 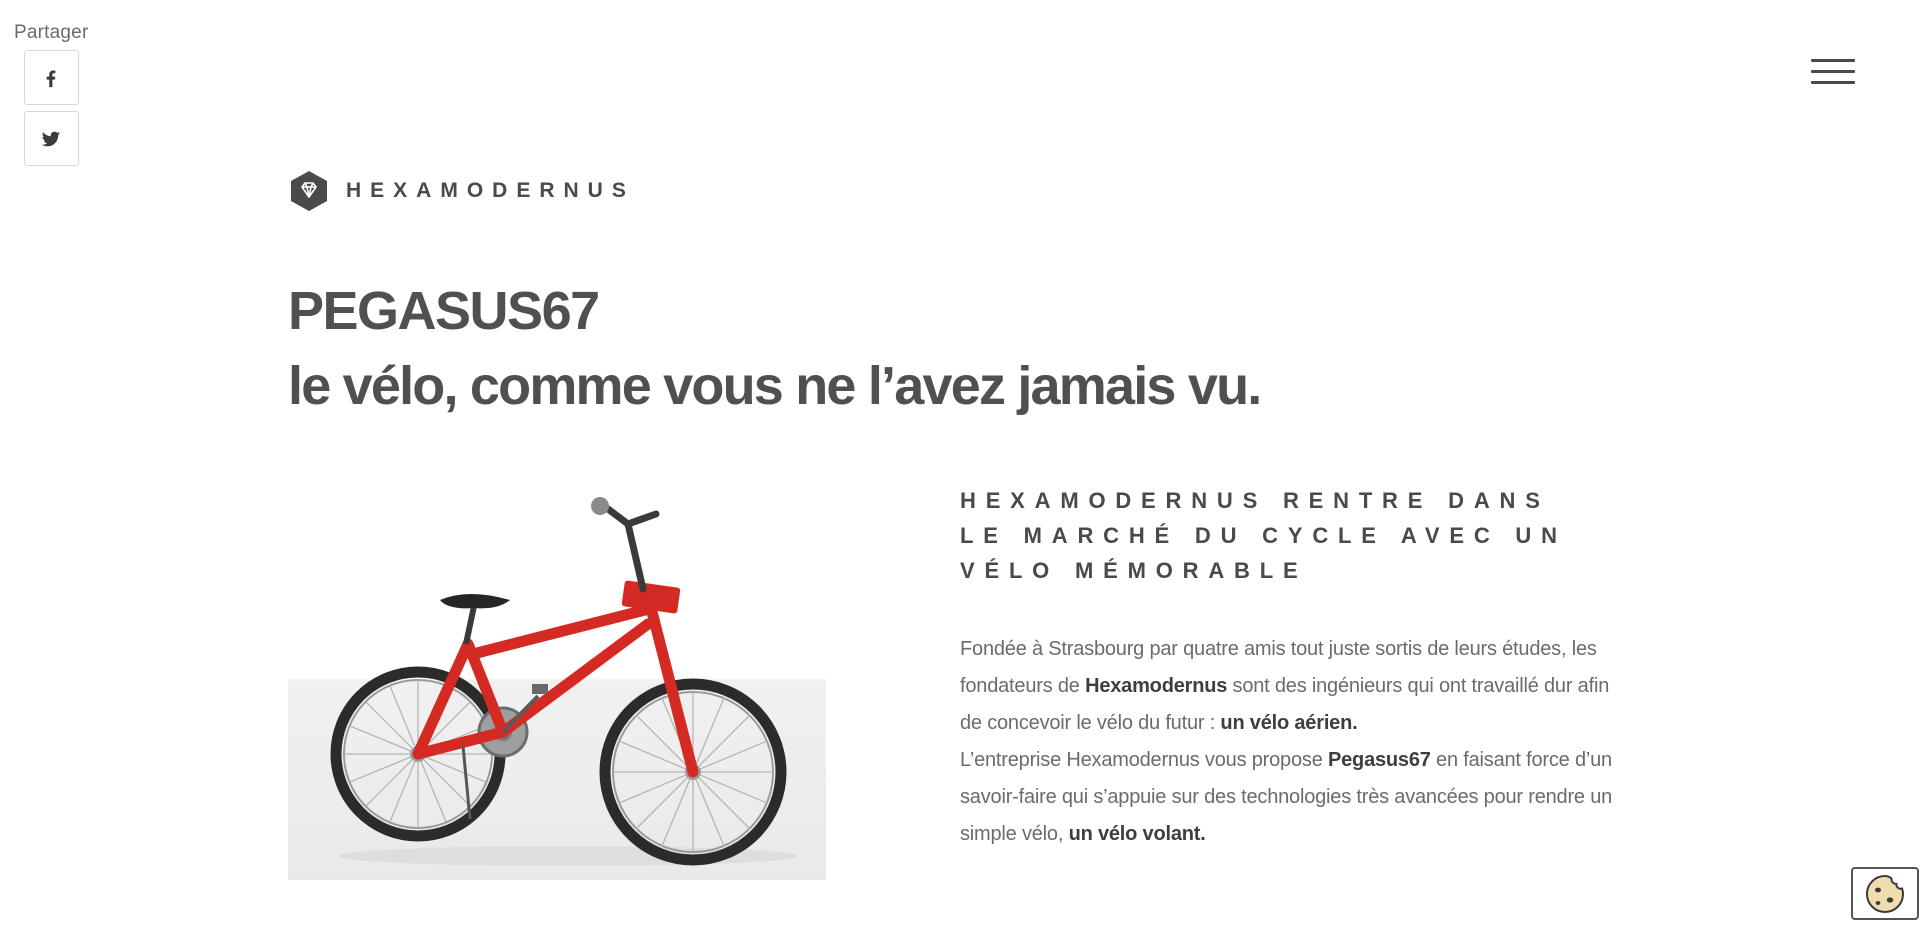 I want to click on facebook-share-button, so click(x=51, y=77).